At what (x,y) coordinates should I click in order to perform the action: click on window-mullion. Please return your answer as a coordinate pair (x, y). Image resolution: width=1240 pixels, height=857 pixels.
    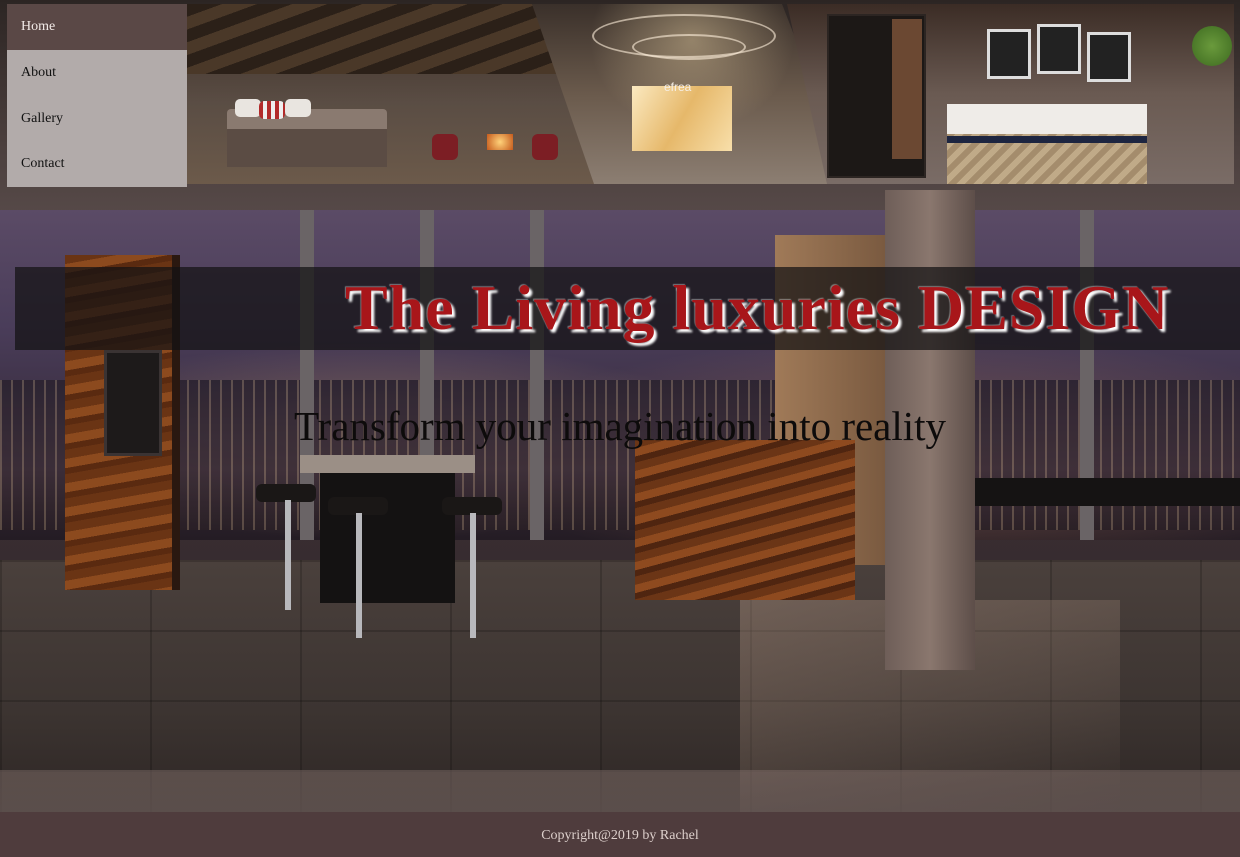
    Looking at the image, I should click on (537, 375).